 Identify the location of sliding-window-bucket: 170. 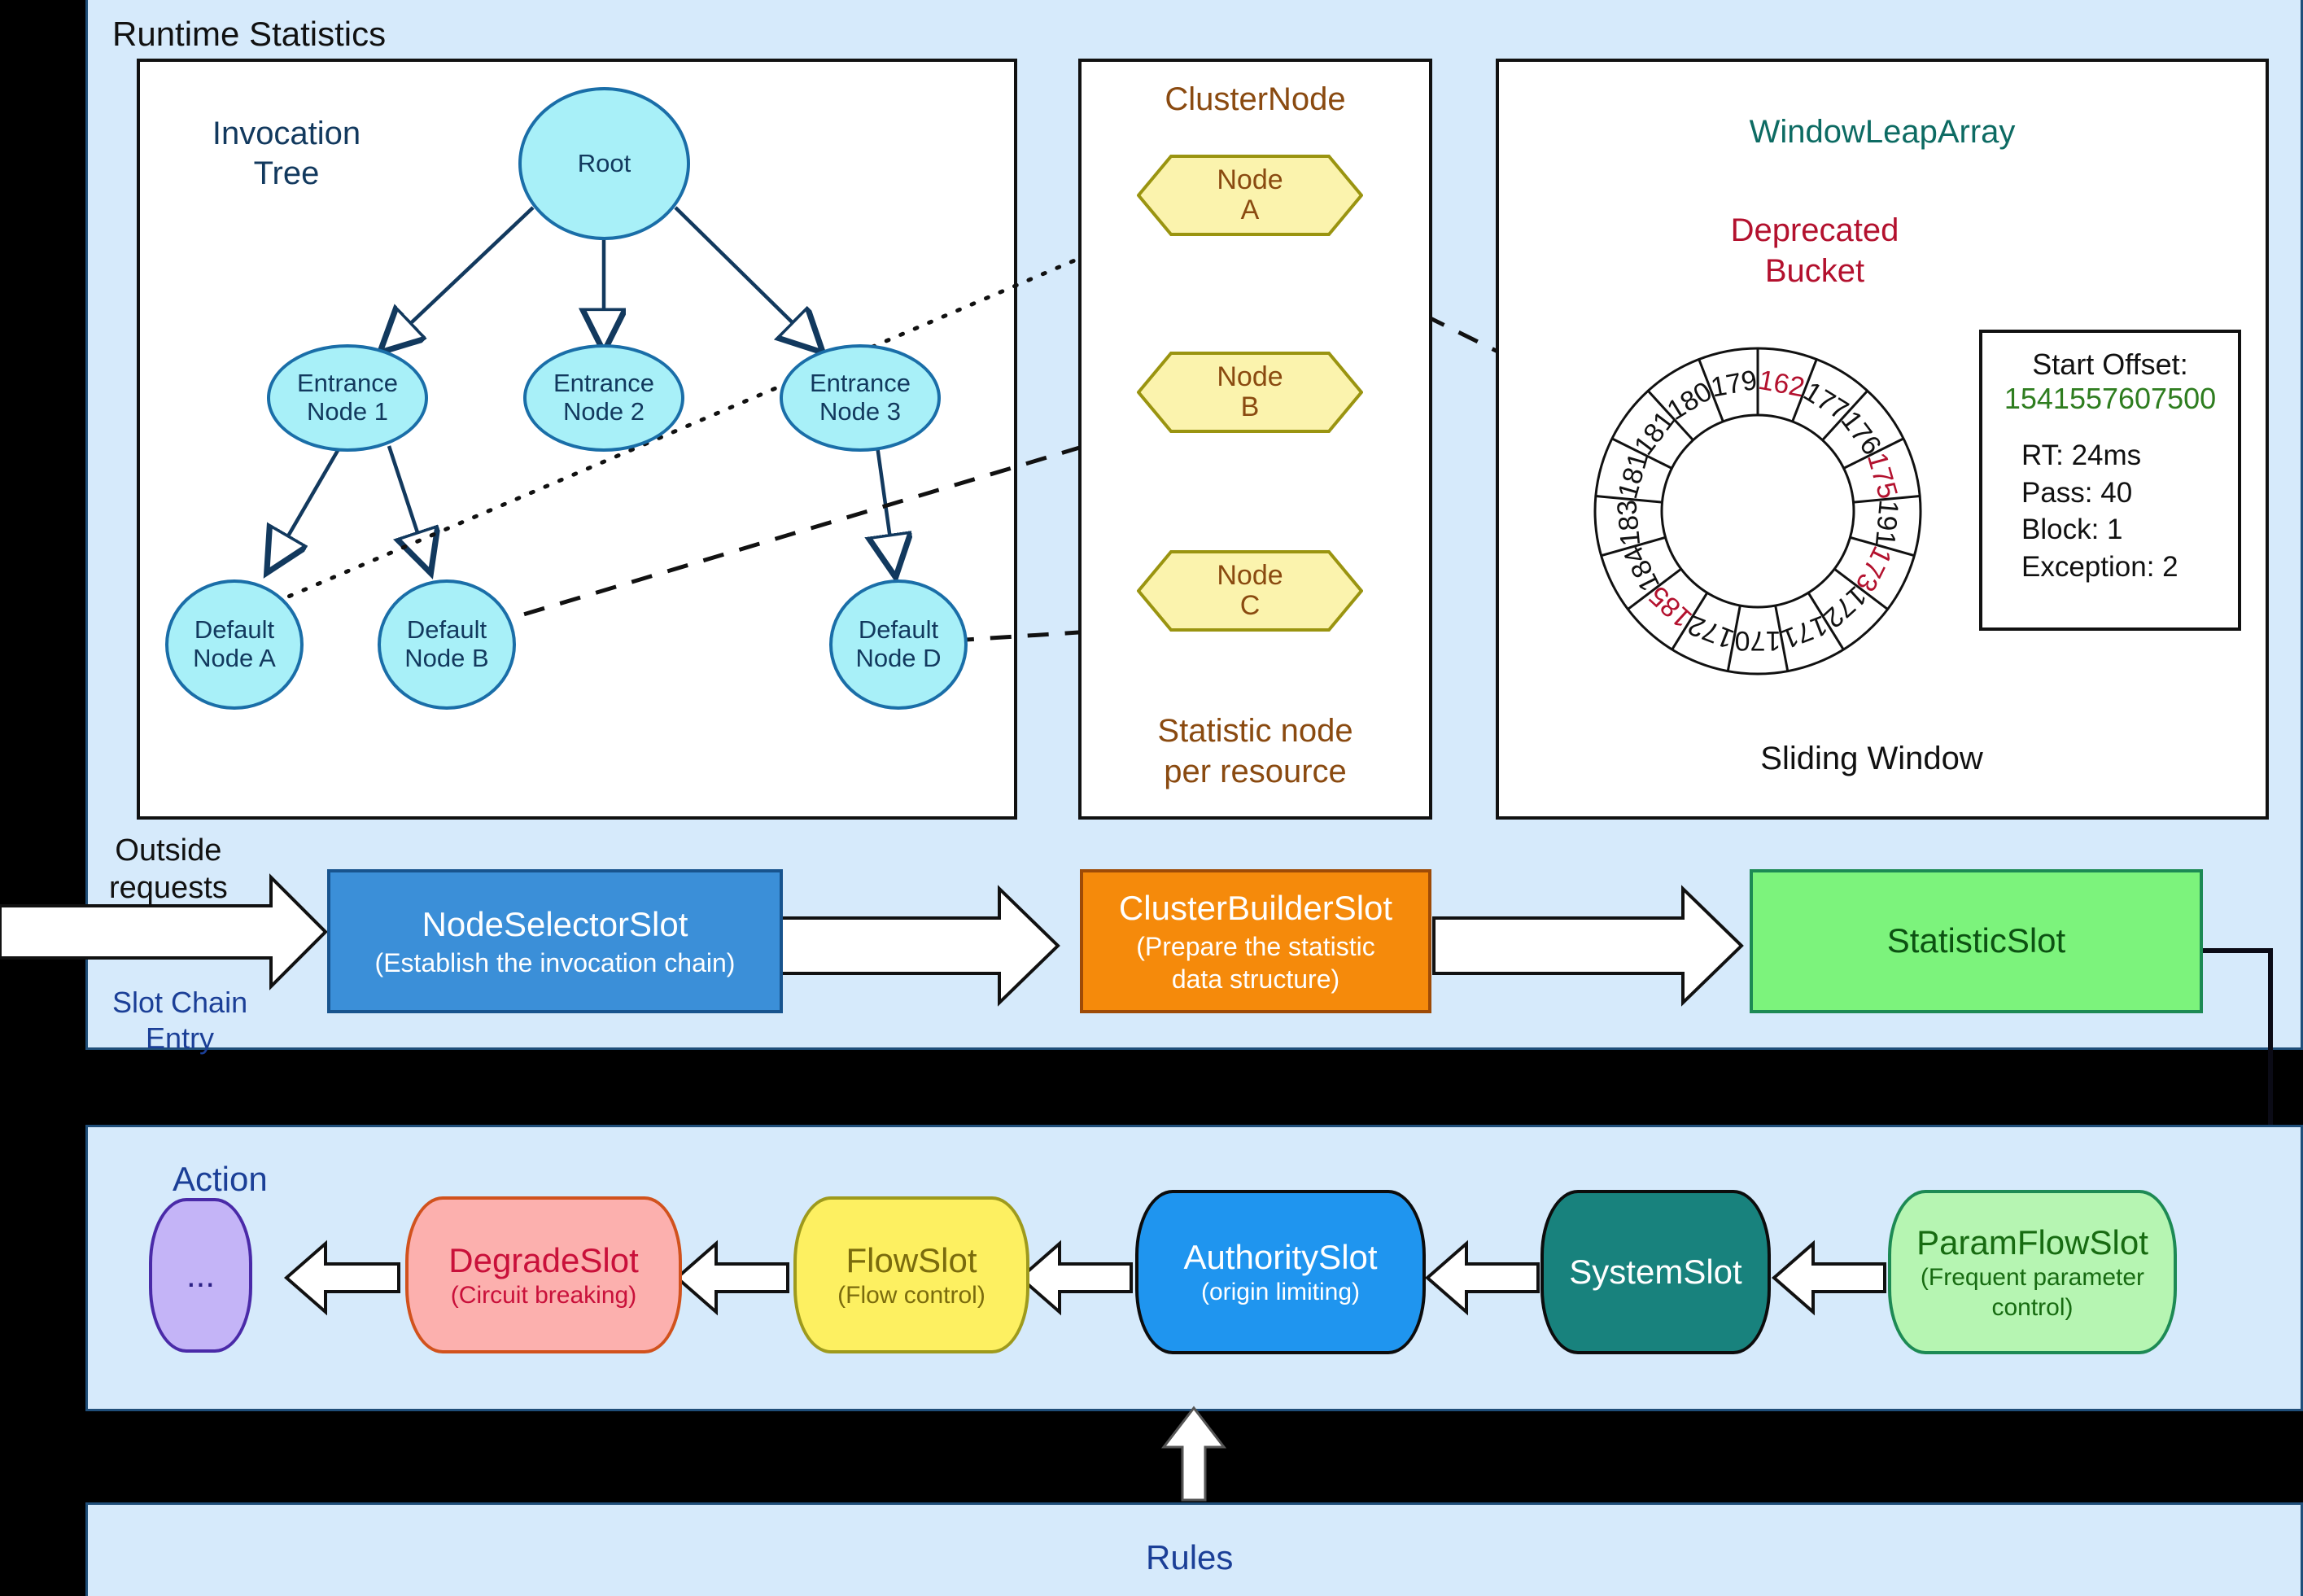
(1758, 641).